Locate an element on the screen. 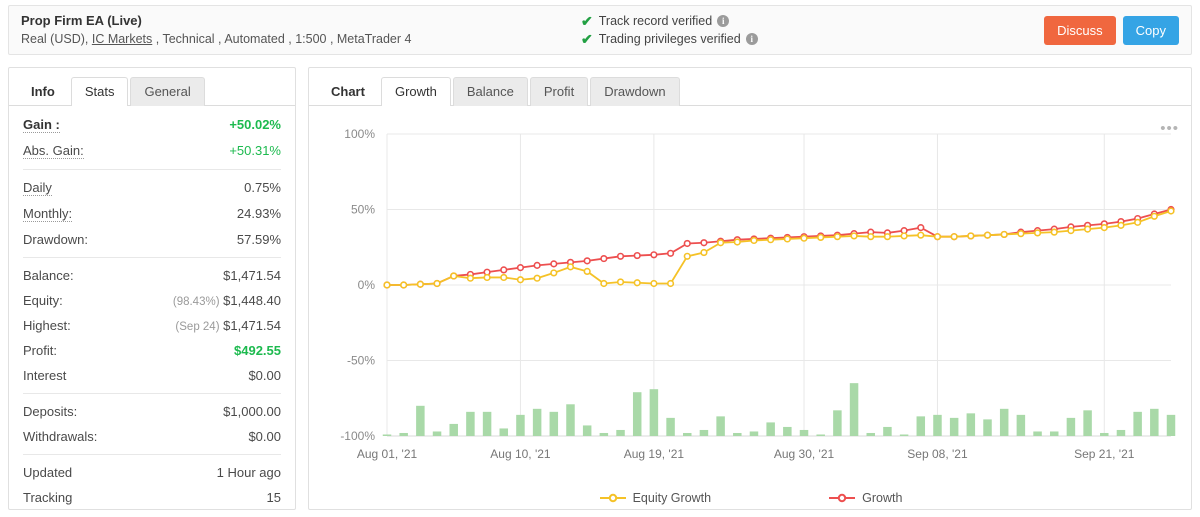 Image resolution: width=1200 pixels, height=517 pixels. stat-value: +50.31% is located at coordinates (255, 150).